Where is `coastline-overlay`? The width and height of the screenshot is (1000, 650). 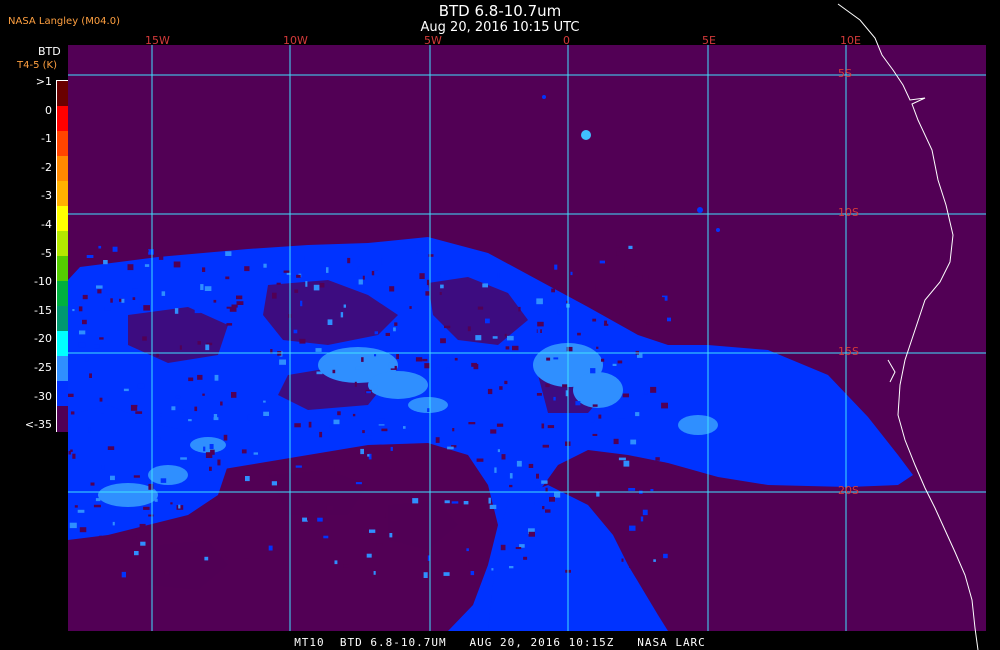 coastline-overlay is located at coordinates (908, 326).